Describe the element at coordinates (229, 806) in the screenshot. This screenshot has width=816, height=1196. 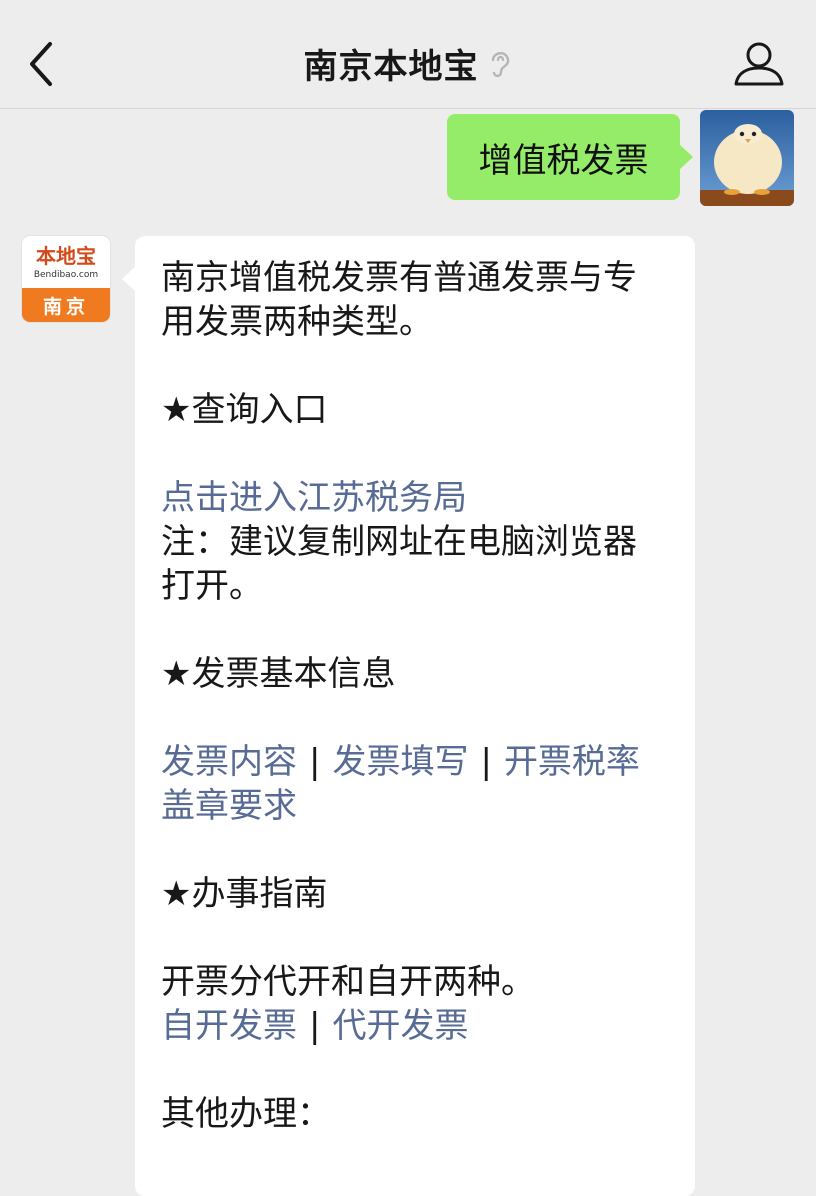
I see `stamp-requirement-link: 盖章要求` at that location.